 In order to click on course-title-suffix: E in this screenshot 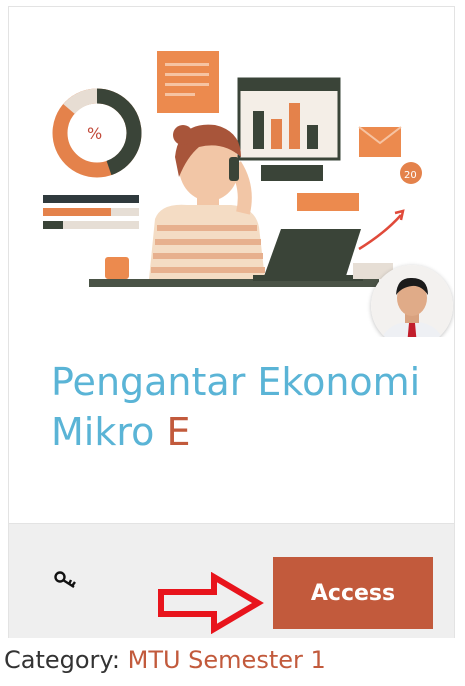, I will do `click(178, 432)`.